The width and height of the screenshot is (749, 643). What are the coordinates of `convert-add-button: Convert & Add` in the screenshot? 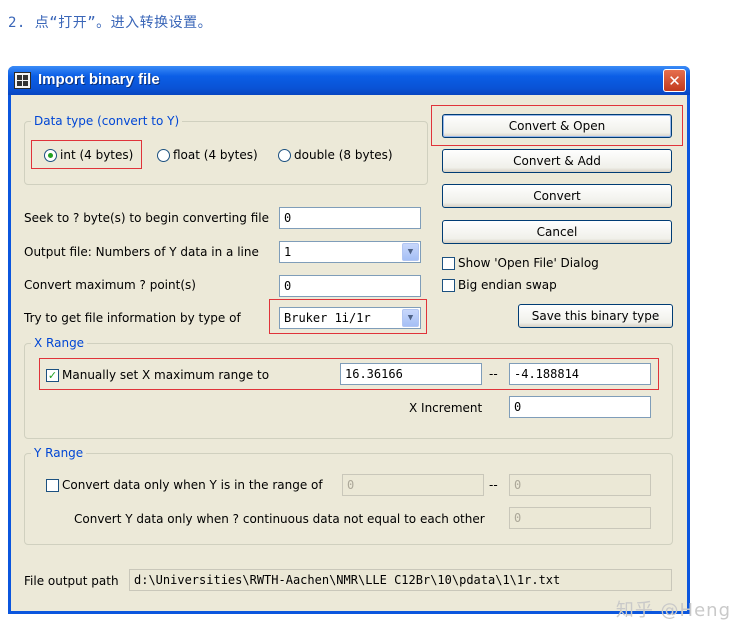 It's located at (557, 161).